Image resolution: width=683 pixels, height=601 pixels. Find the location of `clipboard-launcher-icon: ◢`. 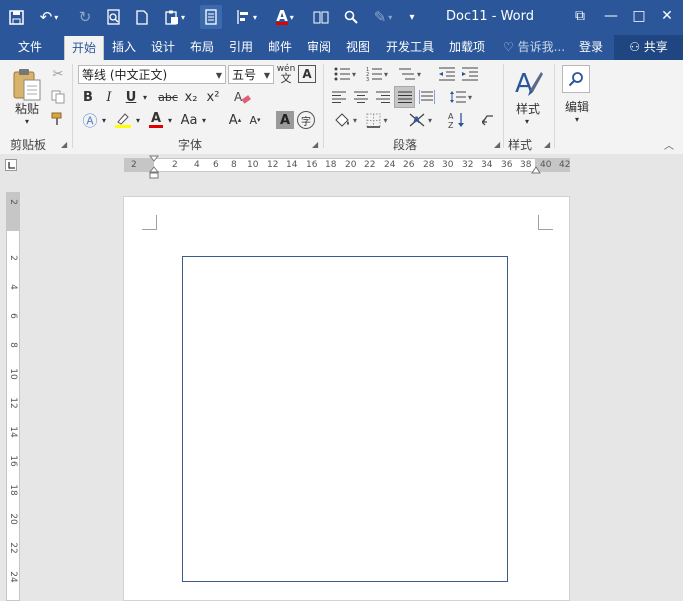

clipboard-launcher-icon: ◢ is located at coordinates (64, 144).